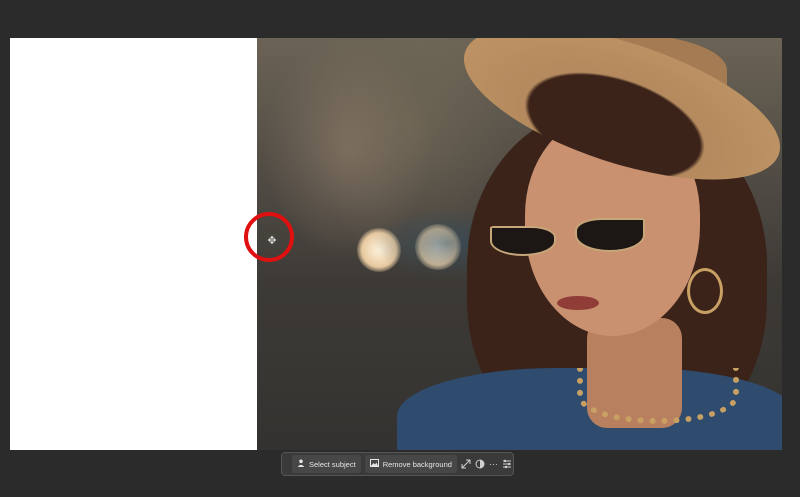 The image size is (800, 497). Describe the element at coordinates (791, 244) in the screenshot. I see `workspace-right-frame` at that location.